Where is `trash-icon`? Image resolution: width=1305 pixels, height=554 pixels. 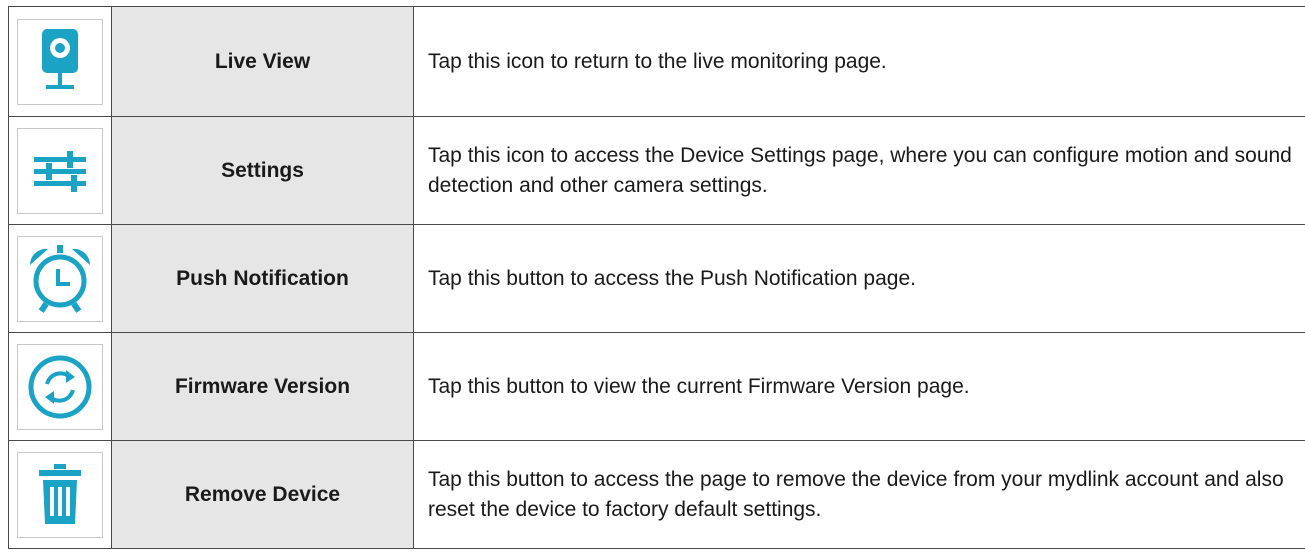 trash-icon is located at coordinates (60, 493).